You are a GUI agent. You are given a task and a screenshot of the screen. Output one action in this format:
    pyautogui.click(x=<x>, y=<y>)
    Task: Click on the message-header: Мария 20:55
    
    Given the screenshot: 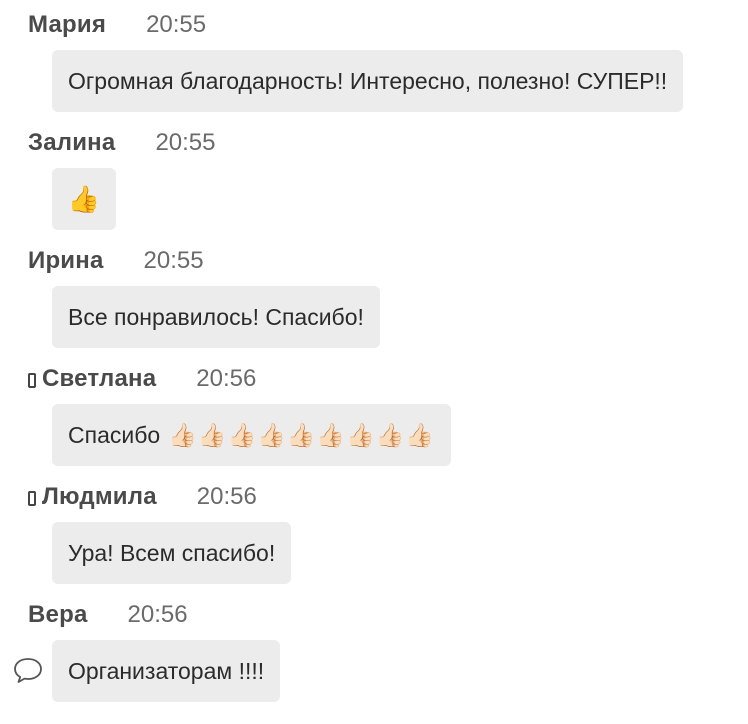 What is the action you would take?
    pyautogui.click(x=117, y=25)
    